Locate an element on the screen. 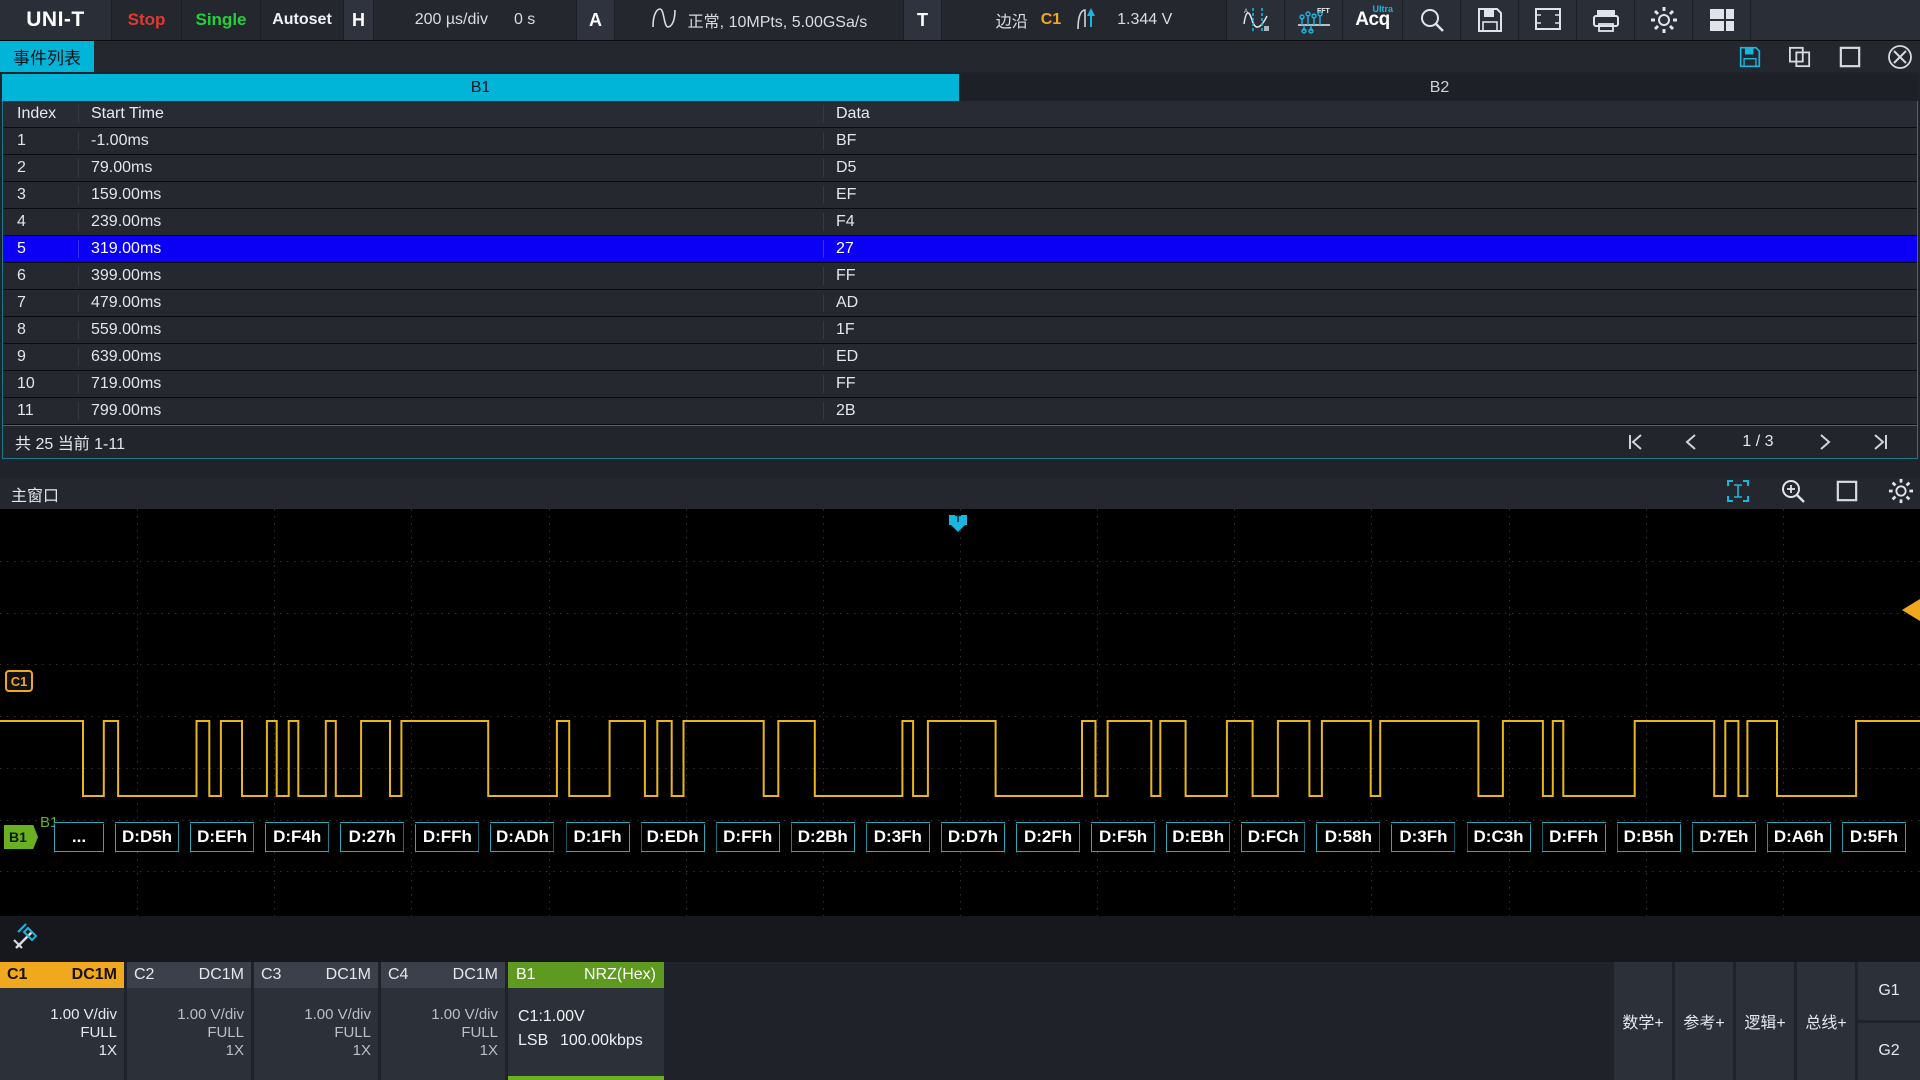  bus-packet: D:58h is located at coordinates (1348, 837).